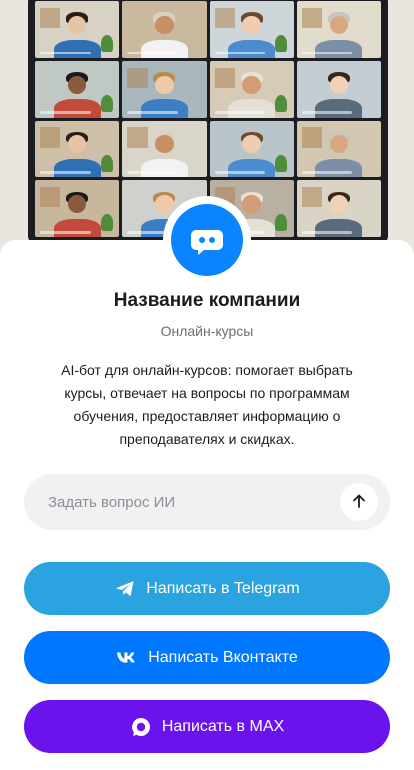  I want to click on telegram-button: Написать в Telegram, so click(207, 588).